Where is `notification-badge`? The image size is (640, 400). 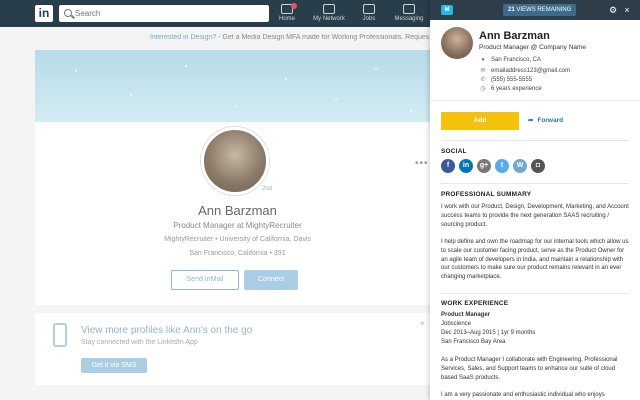
notification-badge is located at coordinates (294, 6).